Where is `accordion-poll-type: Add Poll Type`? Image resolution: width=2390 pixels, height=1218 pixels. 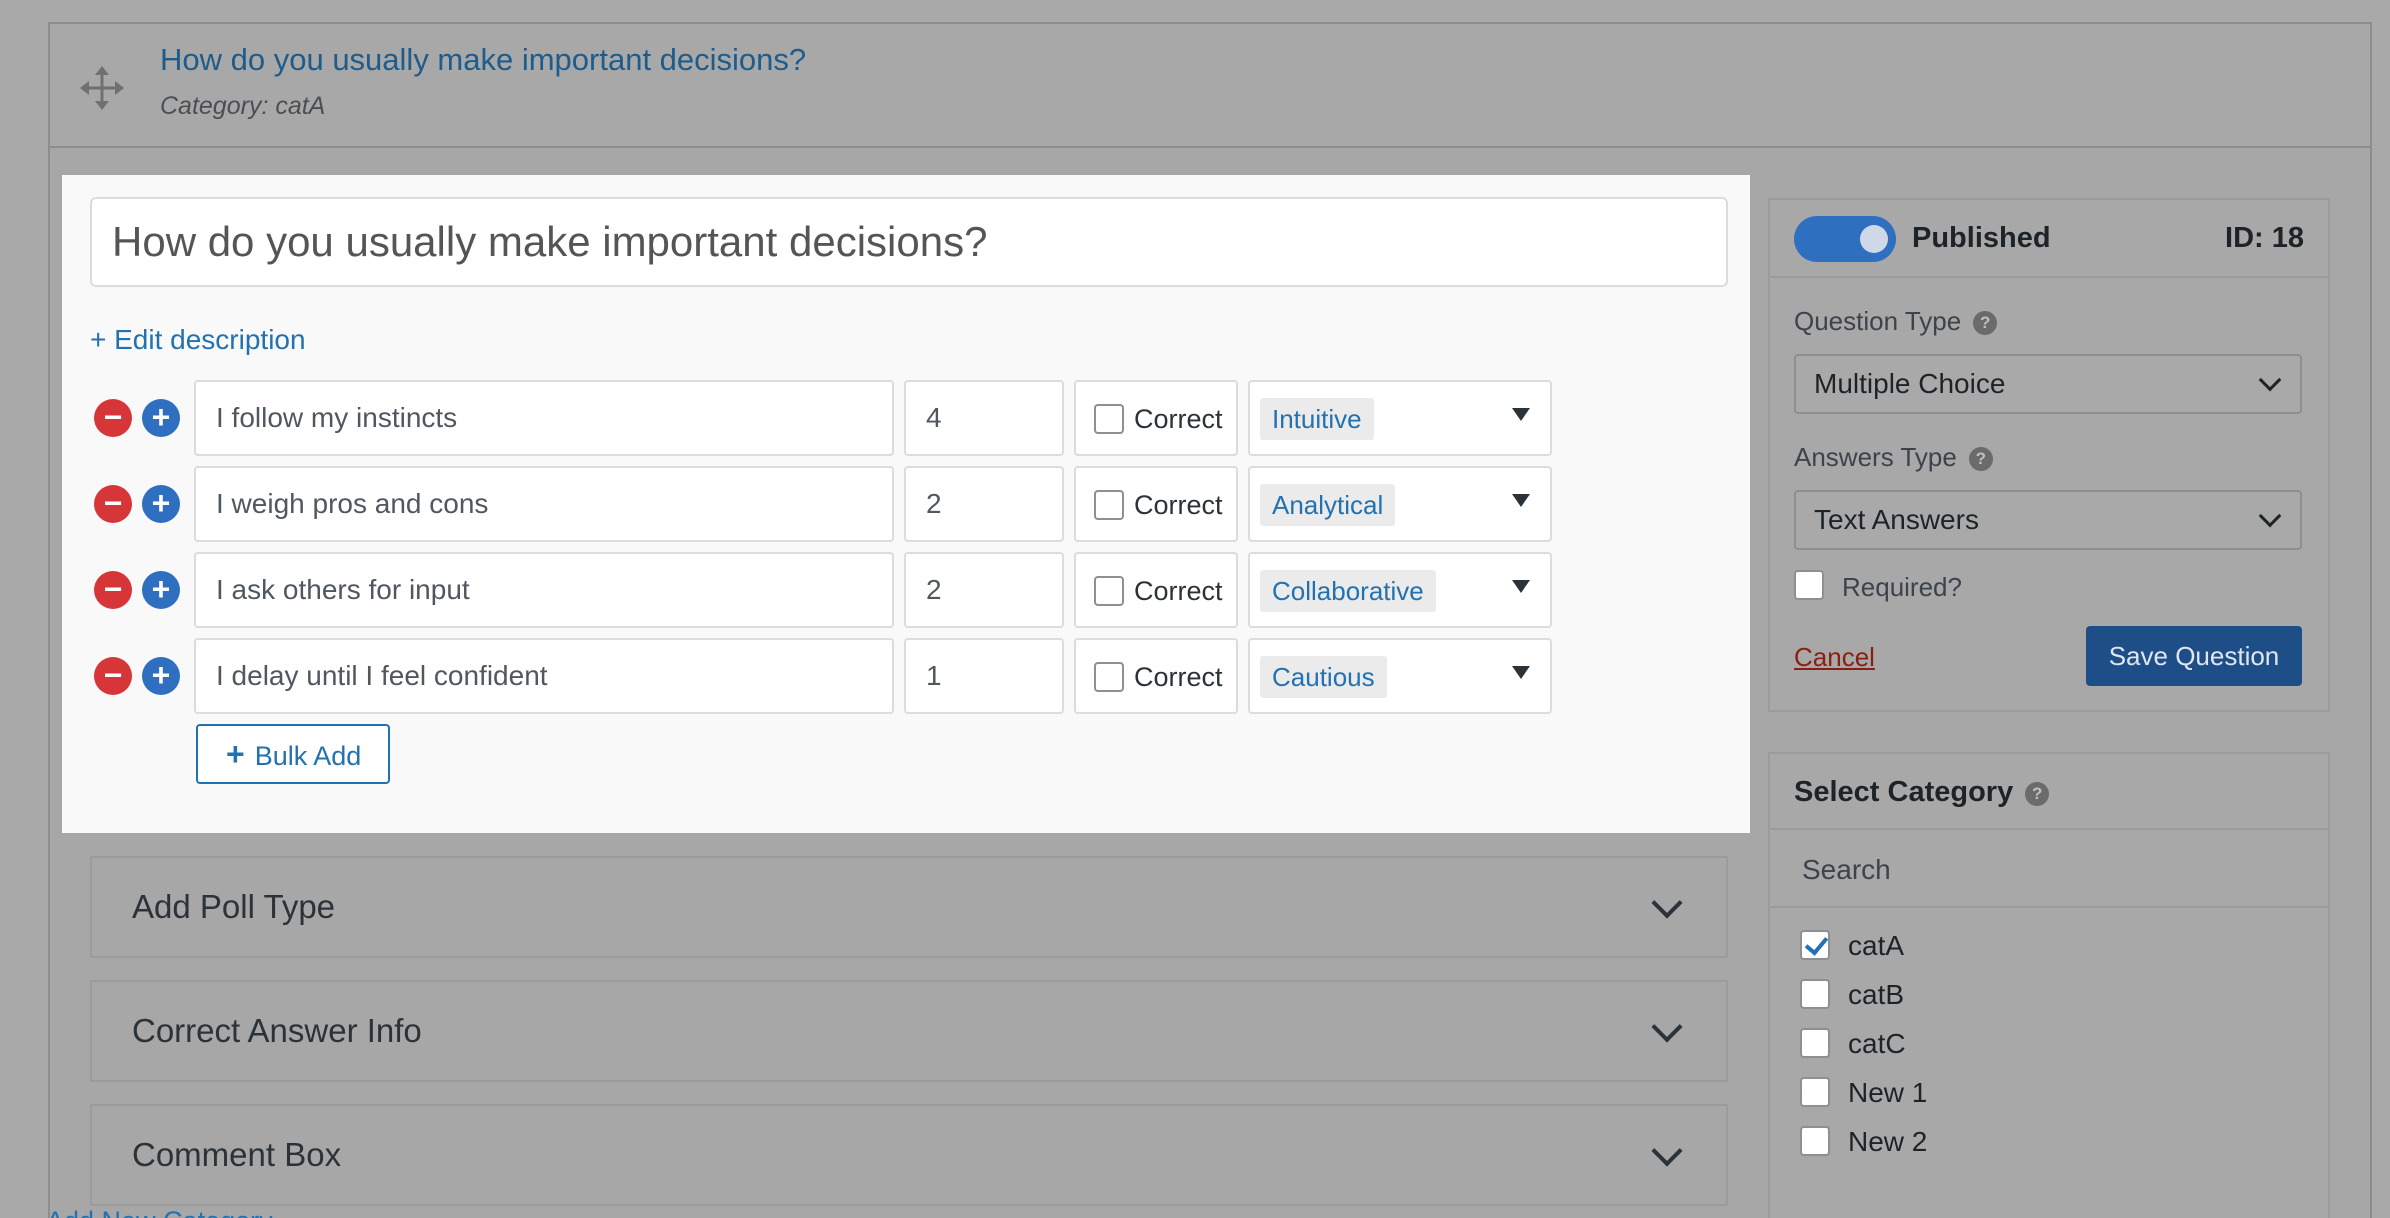
accordion-poll-type: Add Poll Type is located at coordinates (909, 907).